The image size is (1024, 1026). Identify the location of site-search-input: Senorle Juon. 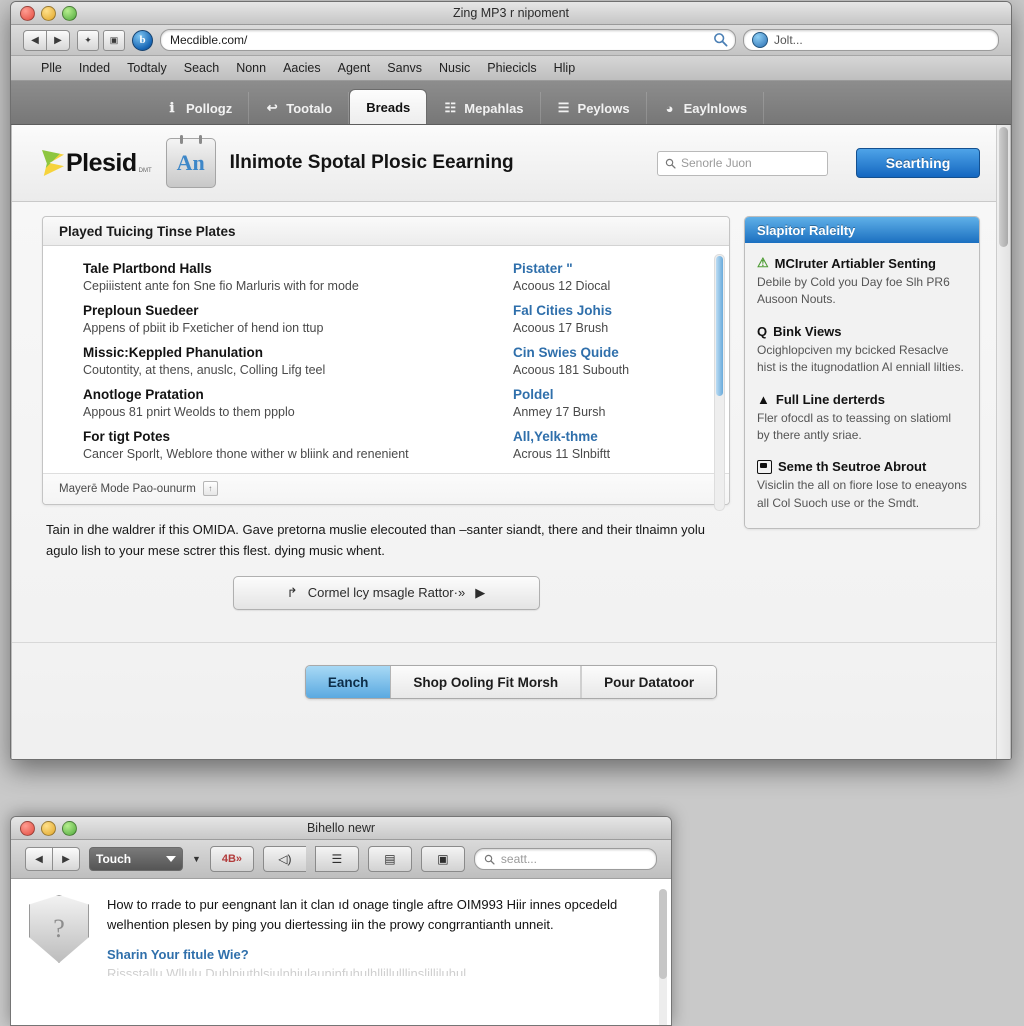
(742, 163).